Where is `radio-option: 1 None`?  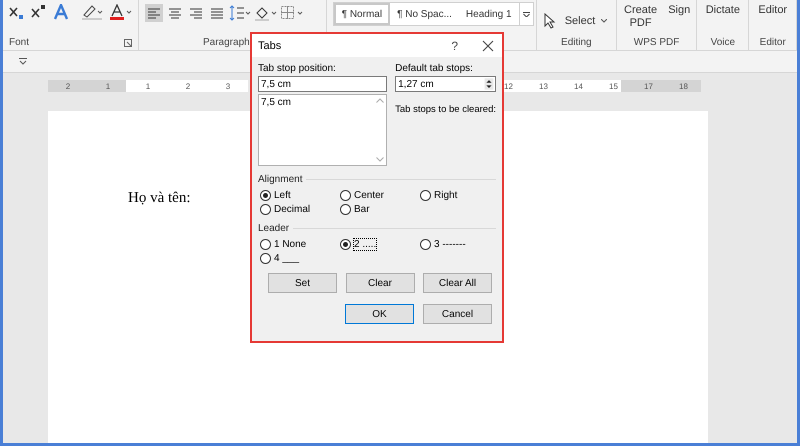
radio-option: 1 None is located at coordinates (300, 244).